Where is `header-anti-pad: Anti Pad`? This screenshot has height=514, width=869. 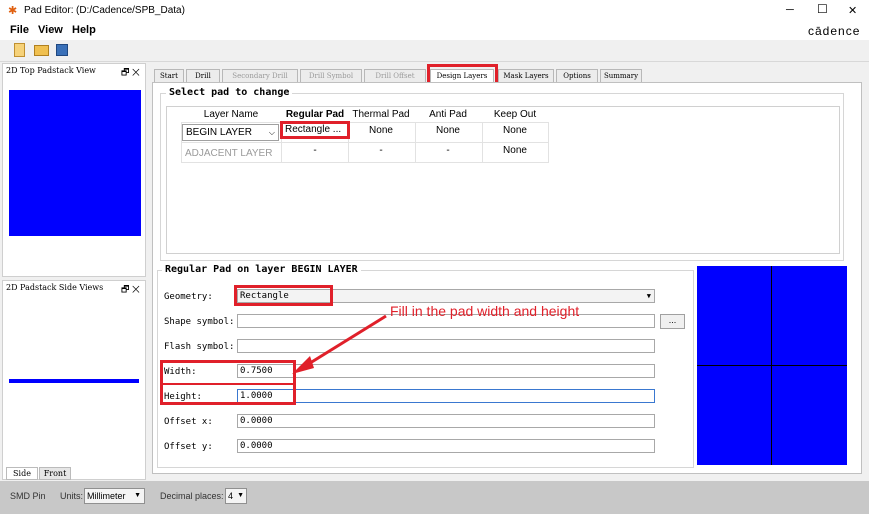 header-anti-pad: Anti Pad is located at coordinates (448, 114).